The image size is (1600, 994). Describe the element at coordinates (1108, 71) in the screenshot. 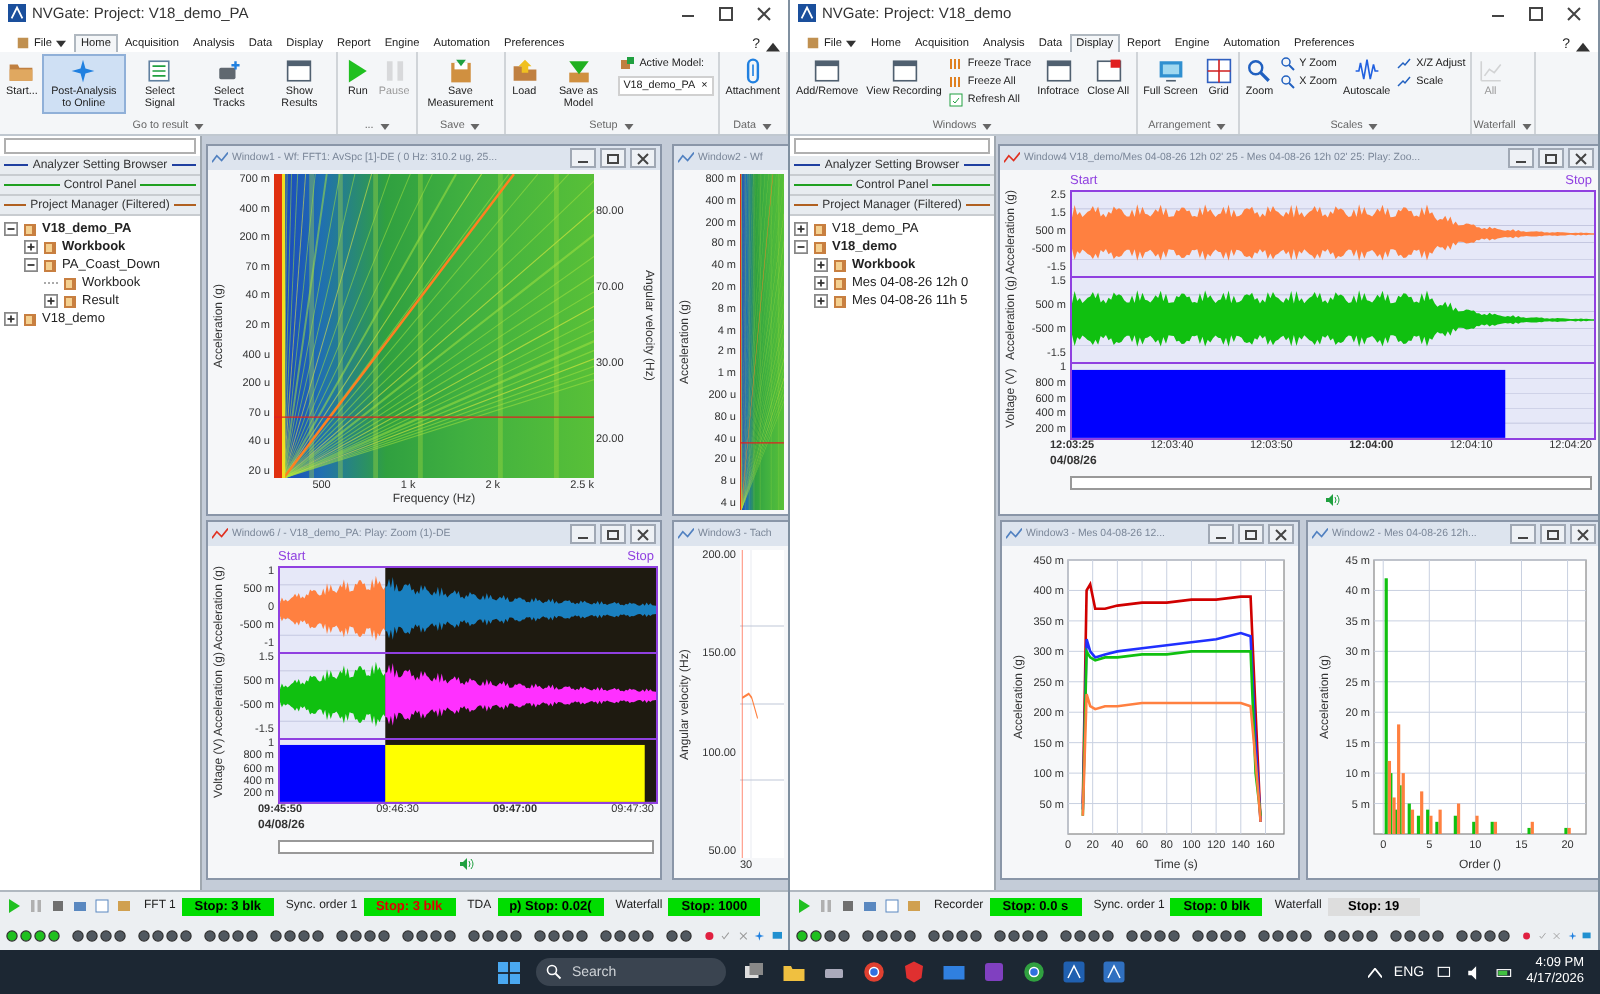

I see `window-close-icon` at that location.